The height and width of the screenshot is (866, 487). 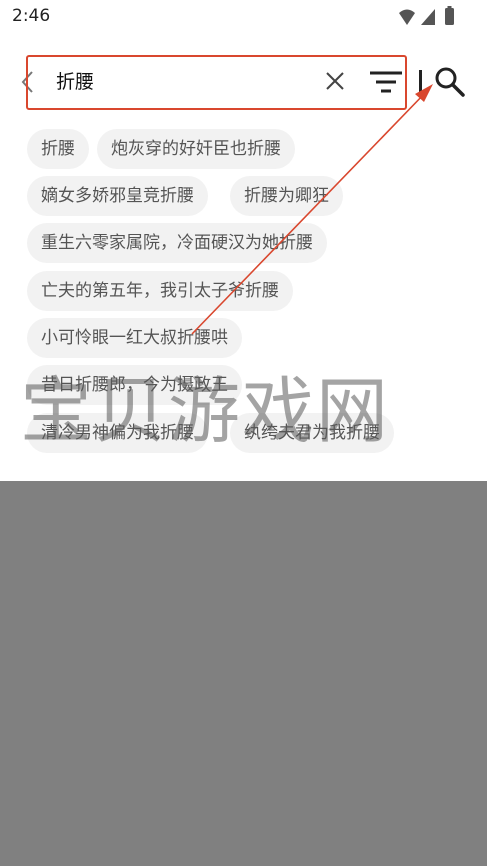 What do you see at coordinates (450, 82) in the screenshot?
I see `search-icon` at bounding box center [450, 82].